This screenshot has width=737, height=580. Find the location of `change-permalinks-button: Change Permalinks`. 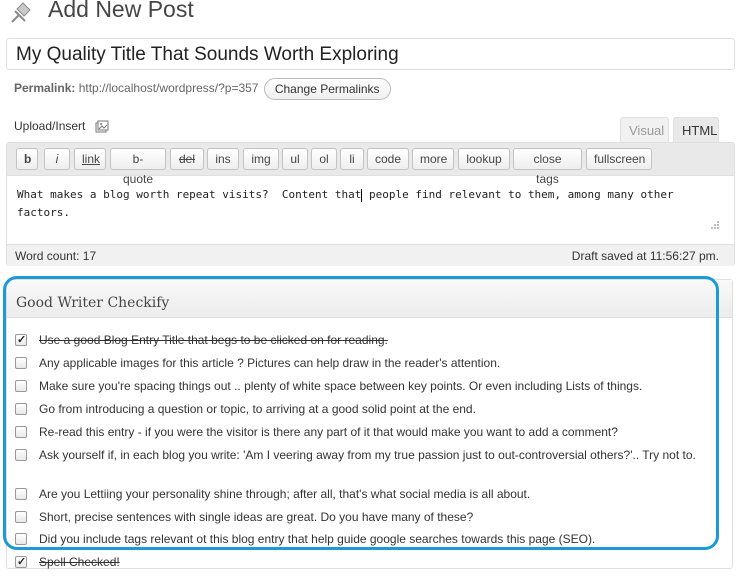

change-permalinks-button: Change Permalinks is located at coordinates (327, 89).